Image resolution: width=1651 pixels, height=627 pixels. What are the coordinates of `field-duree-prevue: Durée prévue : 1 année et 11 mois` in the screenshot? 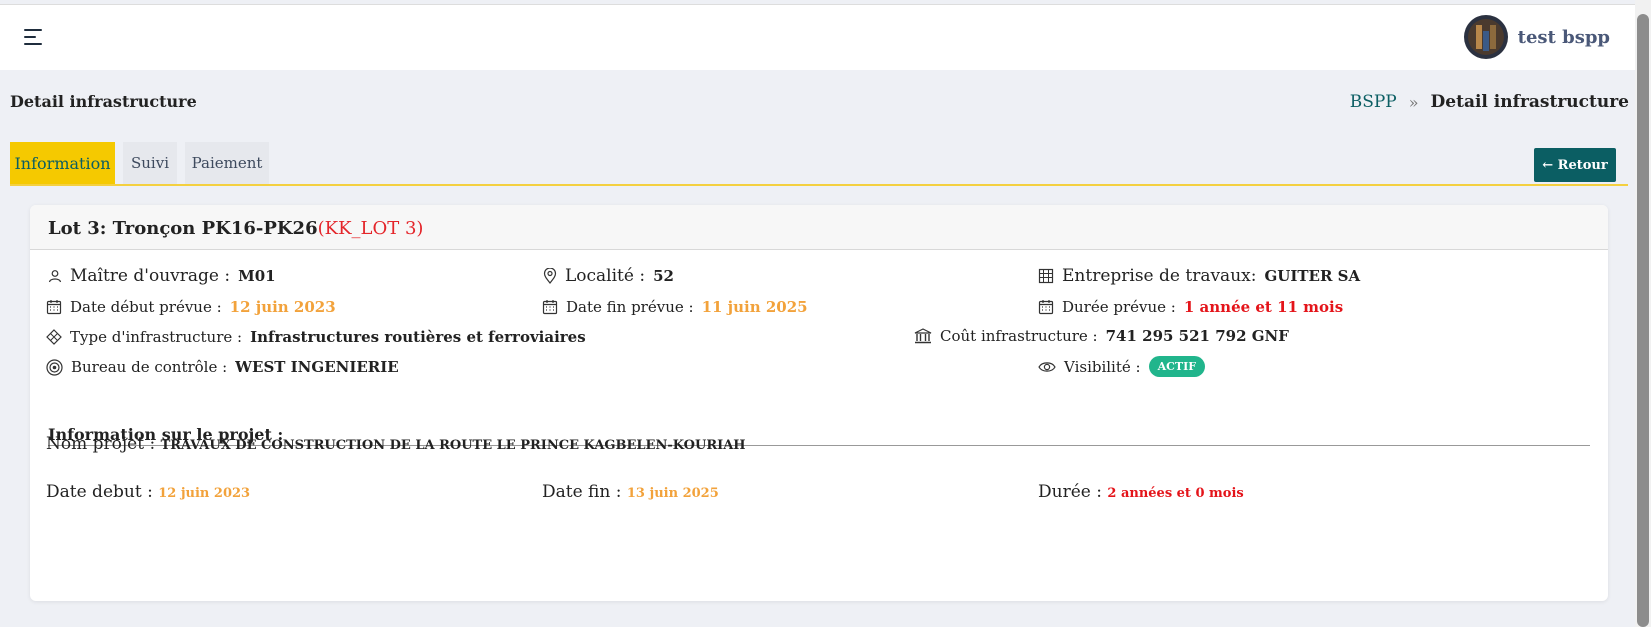 It's located at (1190, 307).